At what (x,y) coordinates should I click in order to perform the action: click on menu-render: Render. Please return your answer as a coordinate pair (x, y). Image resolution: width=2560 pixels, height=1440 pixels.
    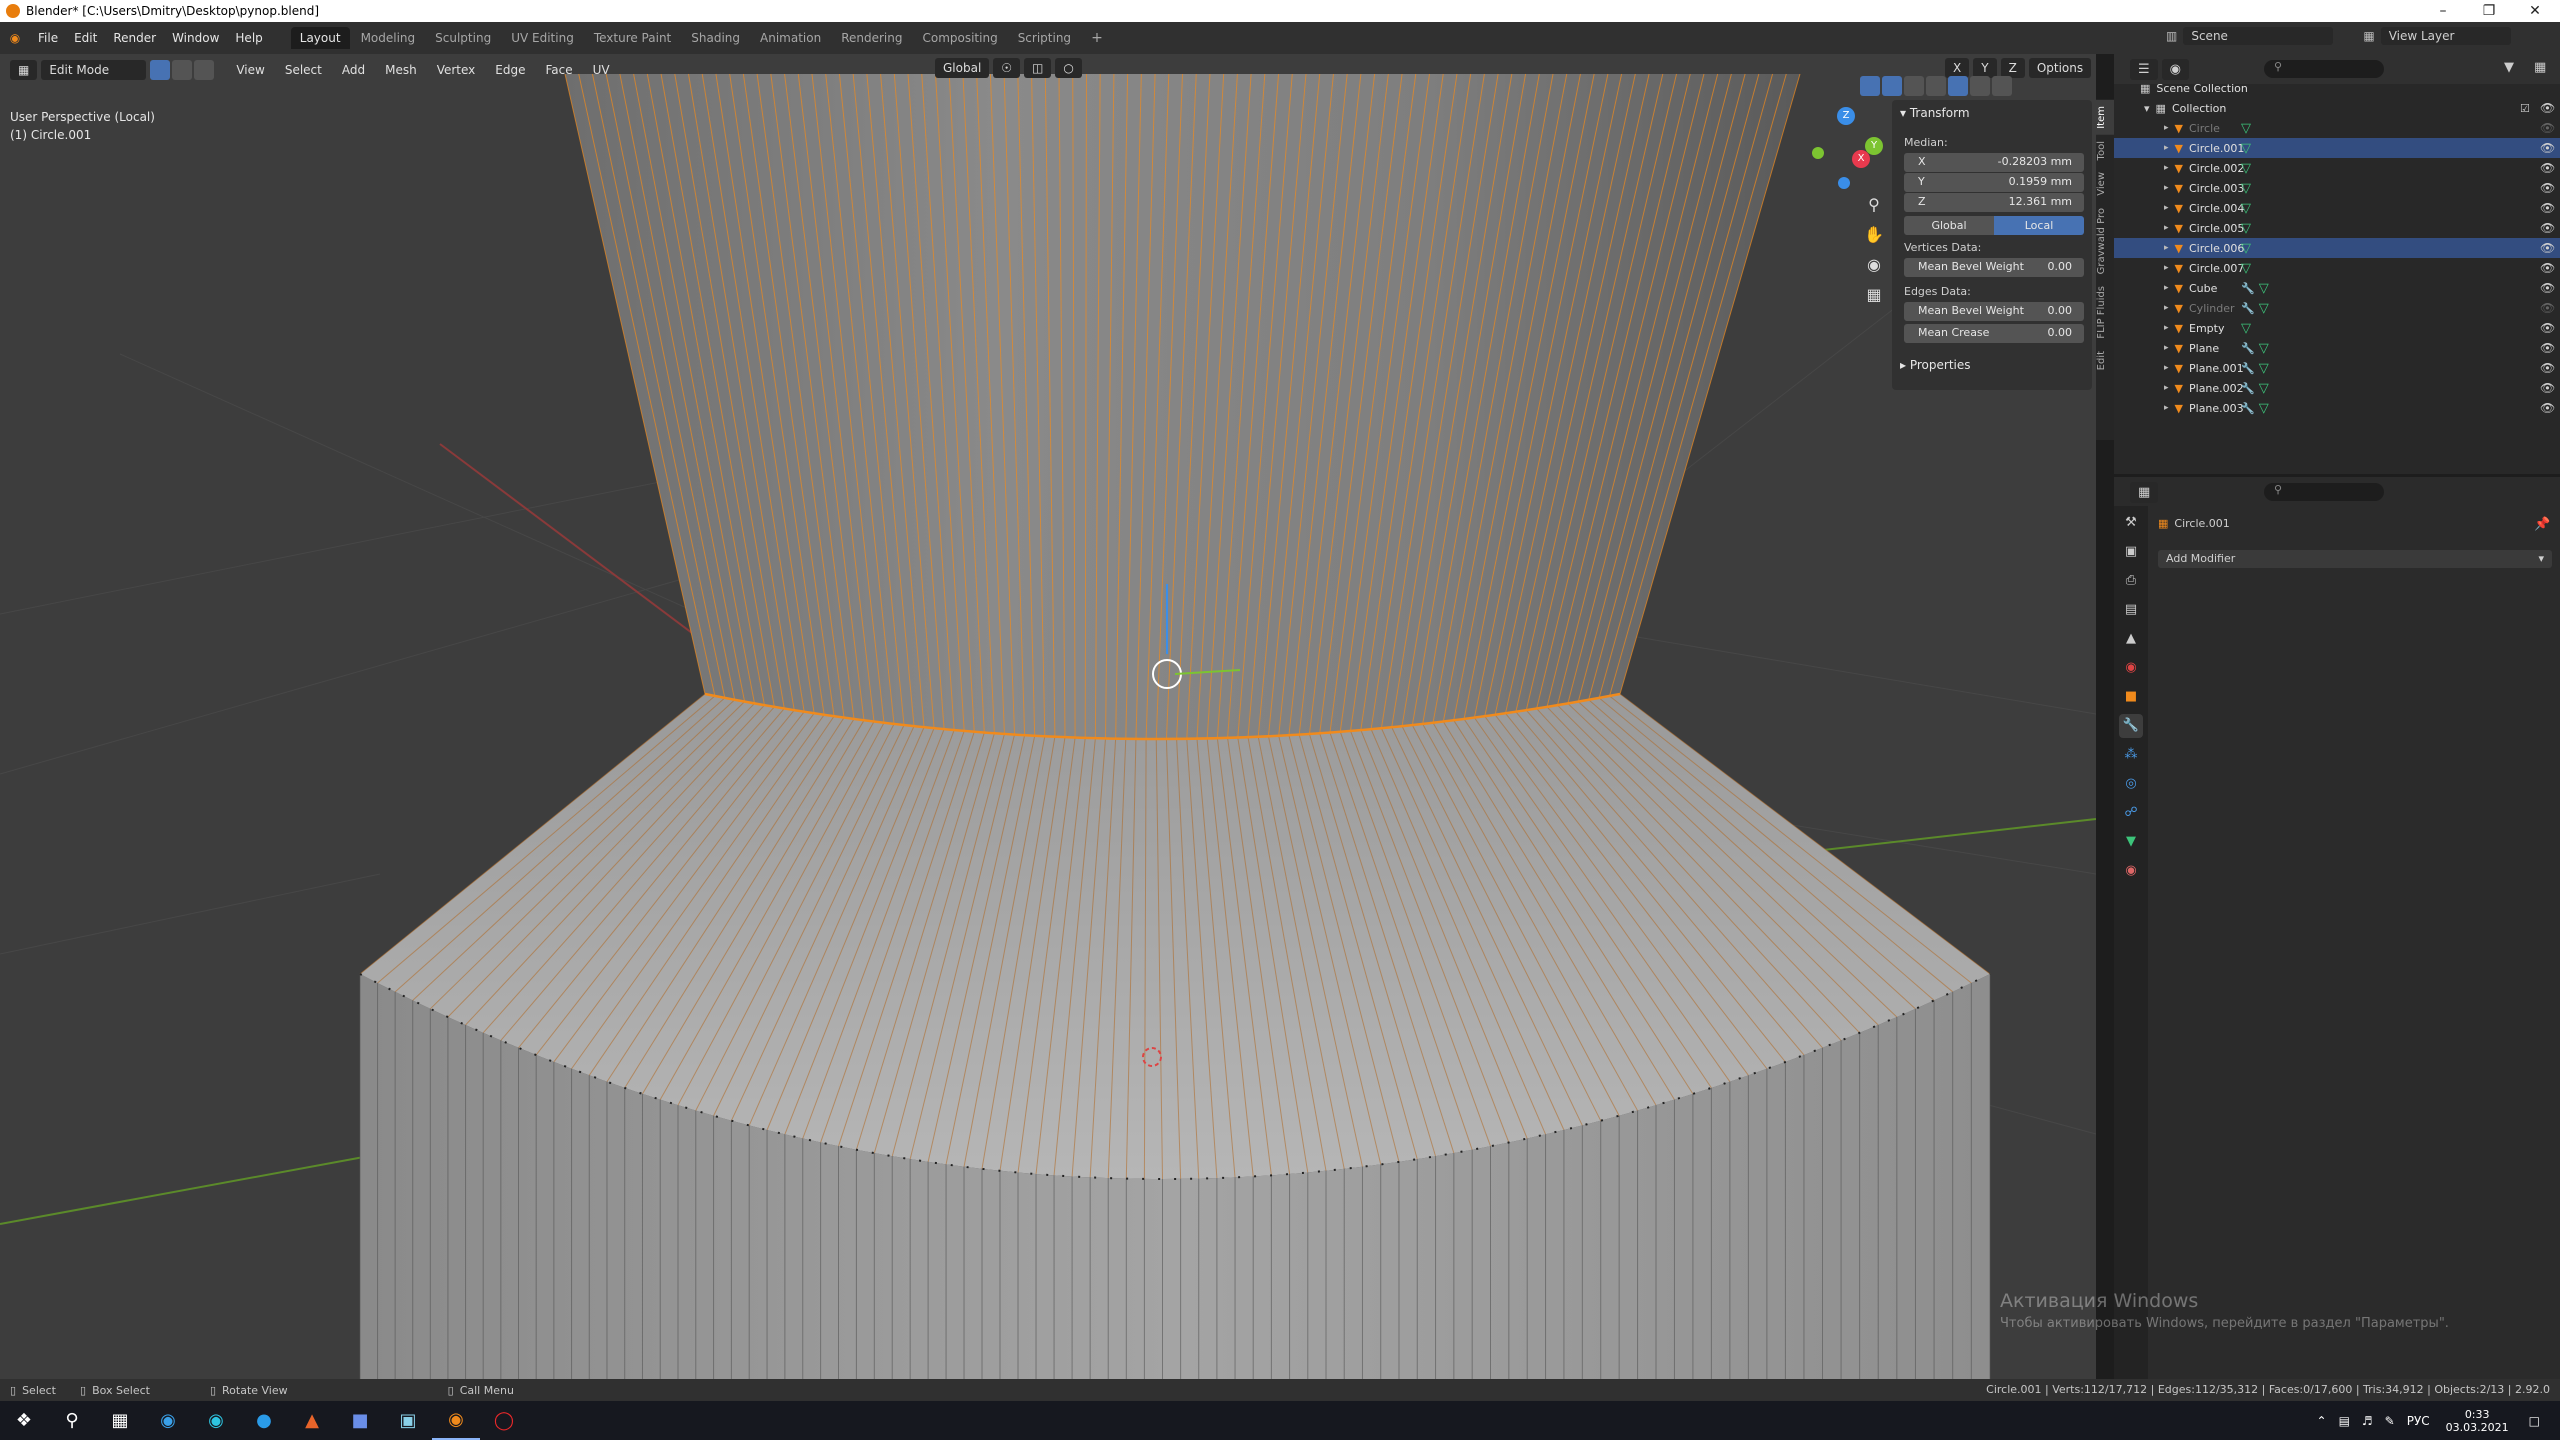
    Looking at the image, I should click on (134, 38).